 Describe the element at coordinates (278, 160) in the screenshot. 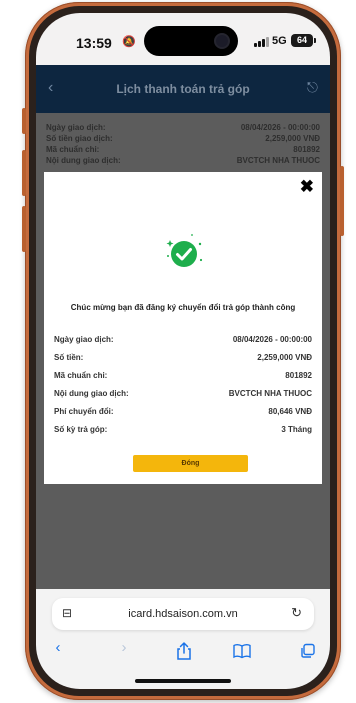

I see `row-value: BVCTCH NHA THUOC` at that location.